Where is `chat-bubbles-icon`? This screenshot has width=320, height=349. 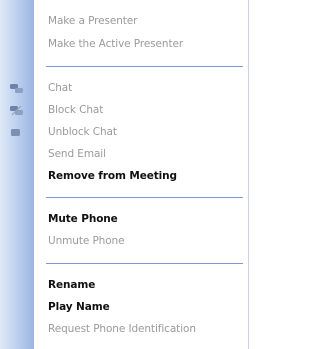 chat-bubbles-icon is located at coordinates (16, 89).